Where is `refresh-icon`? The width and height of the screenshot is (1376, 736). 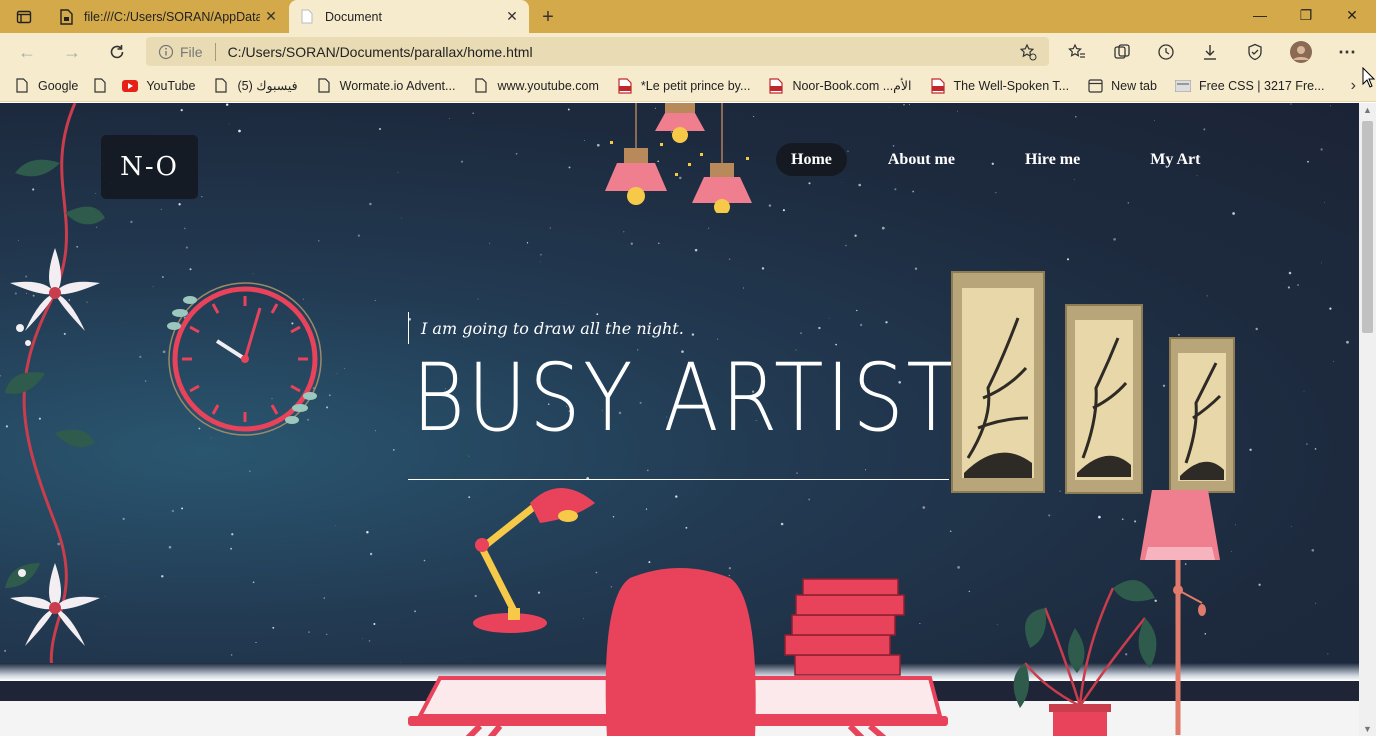
refresh-icon is located at coordinates (117, 52).